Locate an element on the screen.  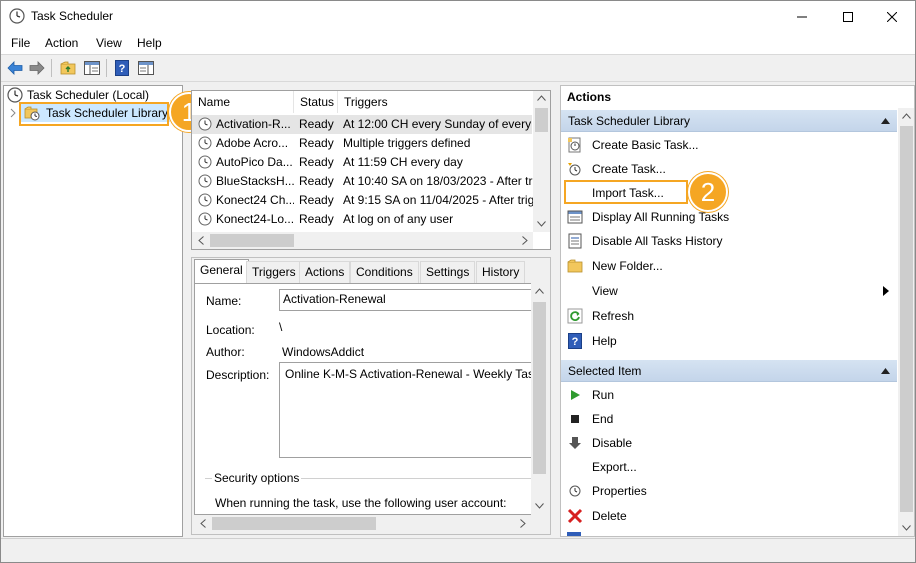
create-task-icon is located at coordinates (575, 169).